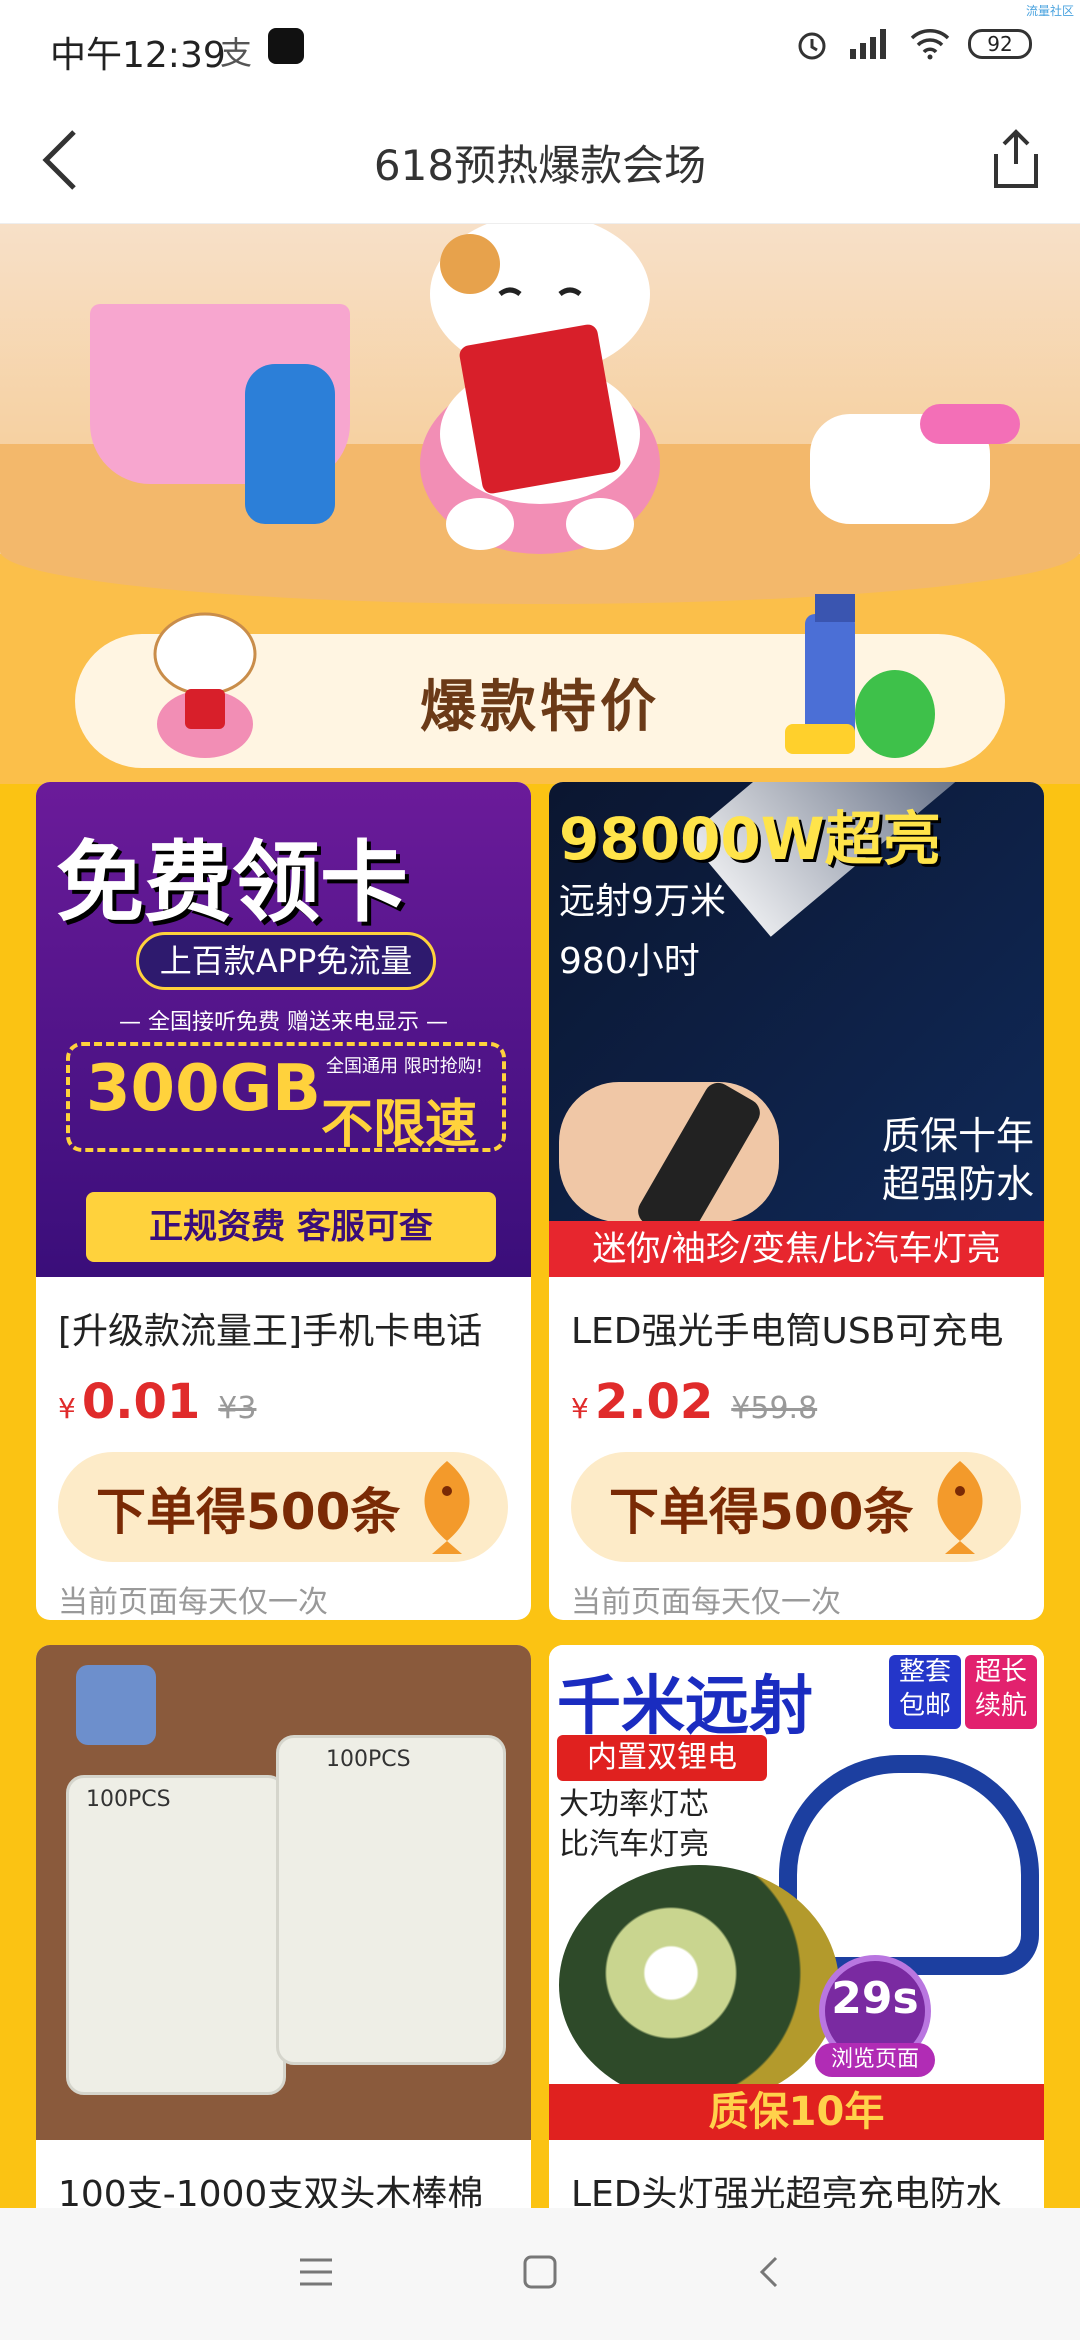 The height and width of the screenshot is (2340, 1080). I want to click on product-image: 100PCS 100PCS, so click(283, 1892).